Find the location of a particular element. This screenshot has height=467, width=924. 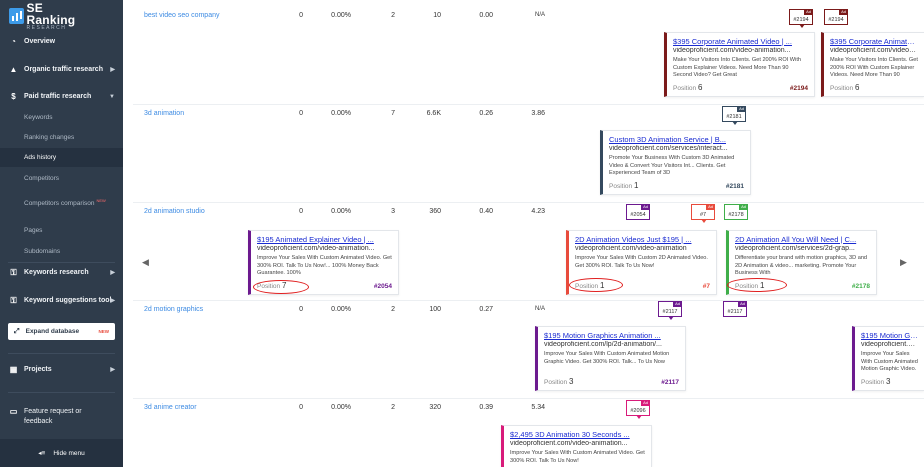

keyword-link: 3d animation is located at coordinates (164, 113).